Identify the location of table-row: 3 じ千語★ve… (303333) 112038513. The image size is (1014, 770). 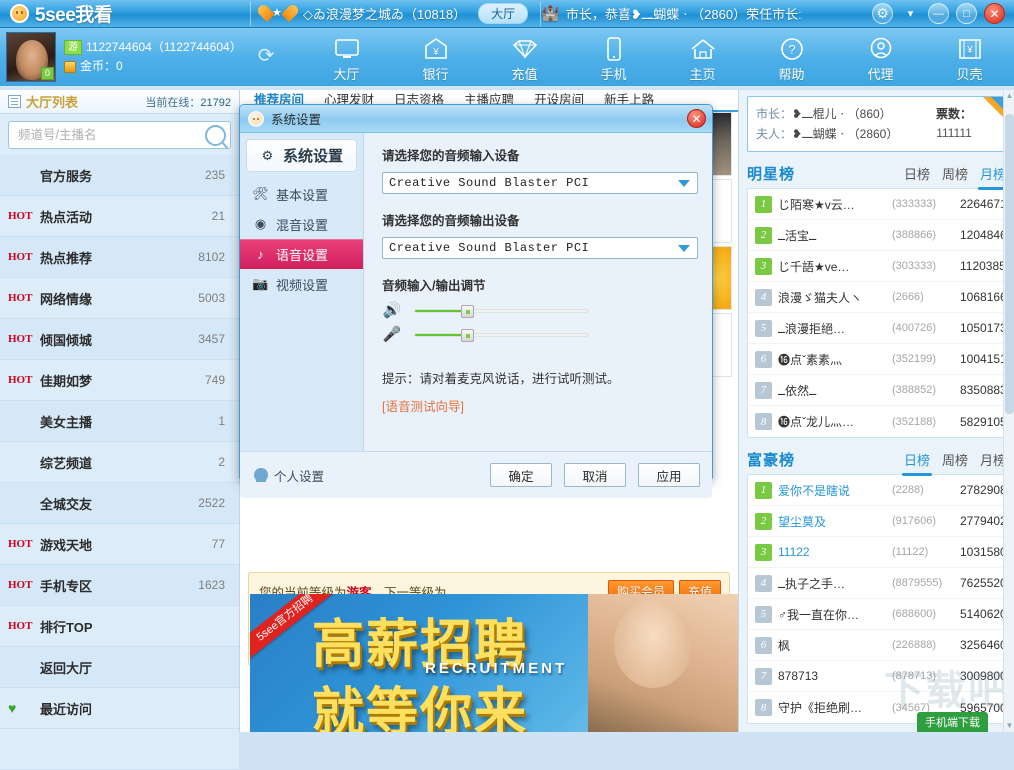
(881, 266).